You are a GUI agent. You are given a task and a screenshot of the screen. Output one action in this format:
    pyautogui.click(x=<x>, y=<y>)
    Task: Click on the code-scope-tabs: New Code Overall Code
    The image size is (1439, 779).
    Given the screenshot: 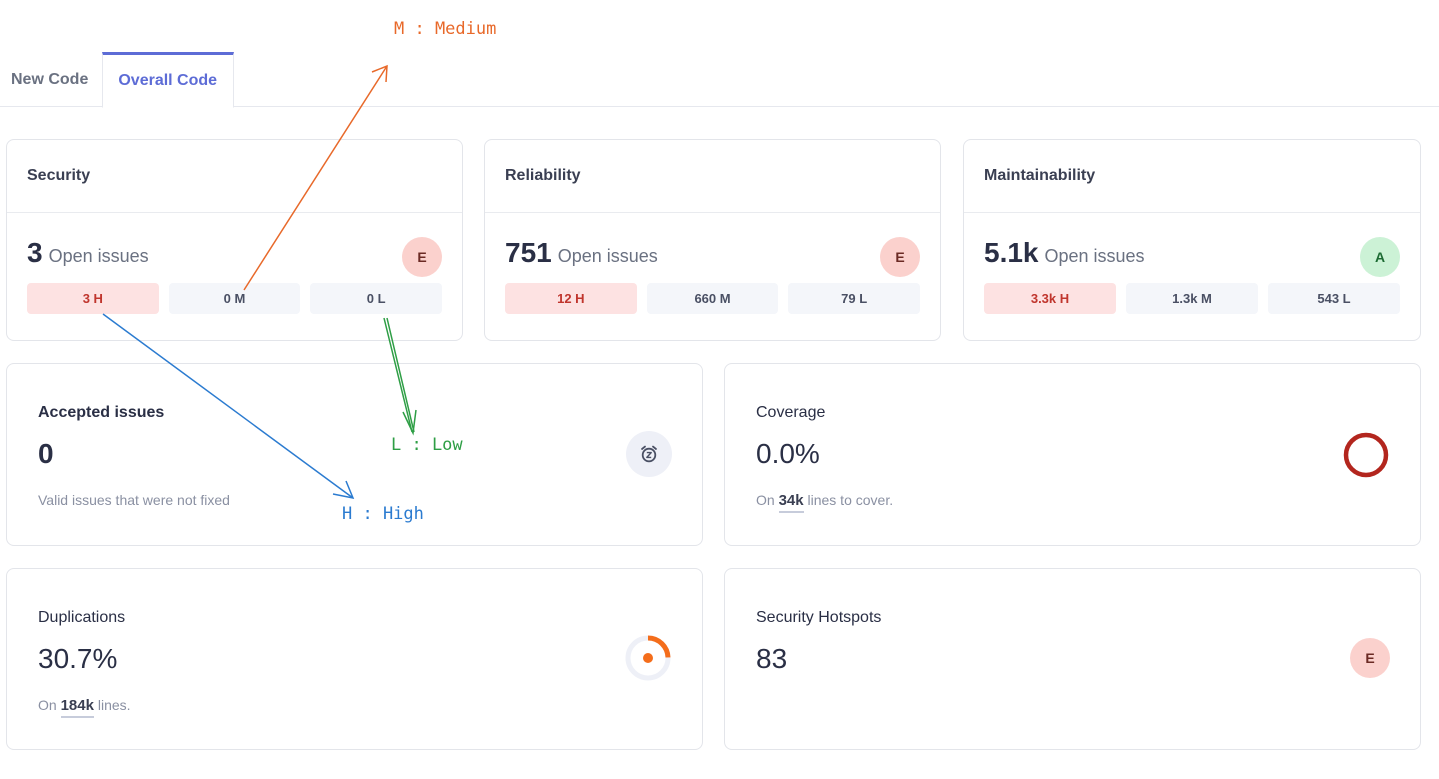 What is the action you would take?
    pyautogui.click(x=117, y=80)
    